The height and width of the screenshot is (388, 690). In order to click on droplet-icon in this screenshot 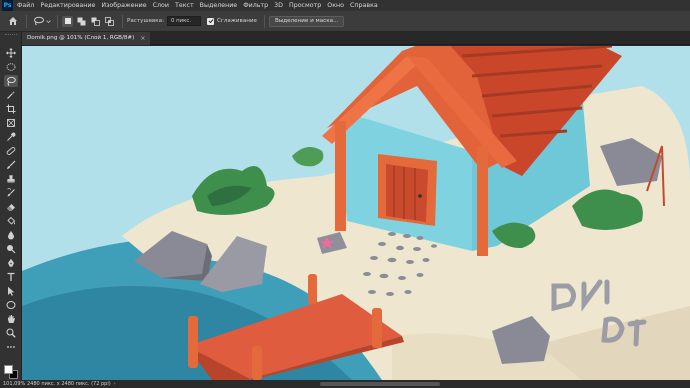, I will do `click(11, 235)`.